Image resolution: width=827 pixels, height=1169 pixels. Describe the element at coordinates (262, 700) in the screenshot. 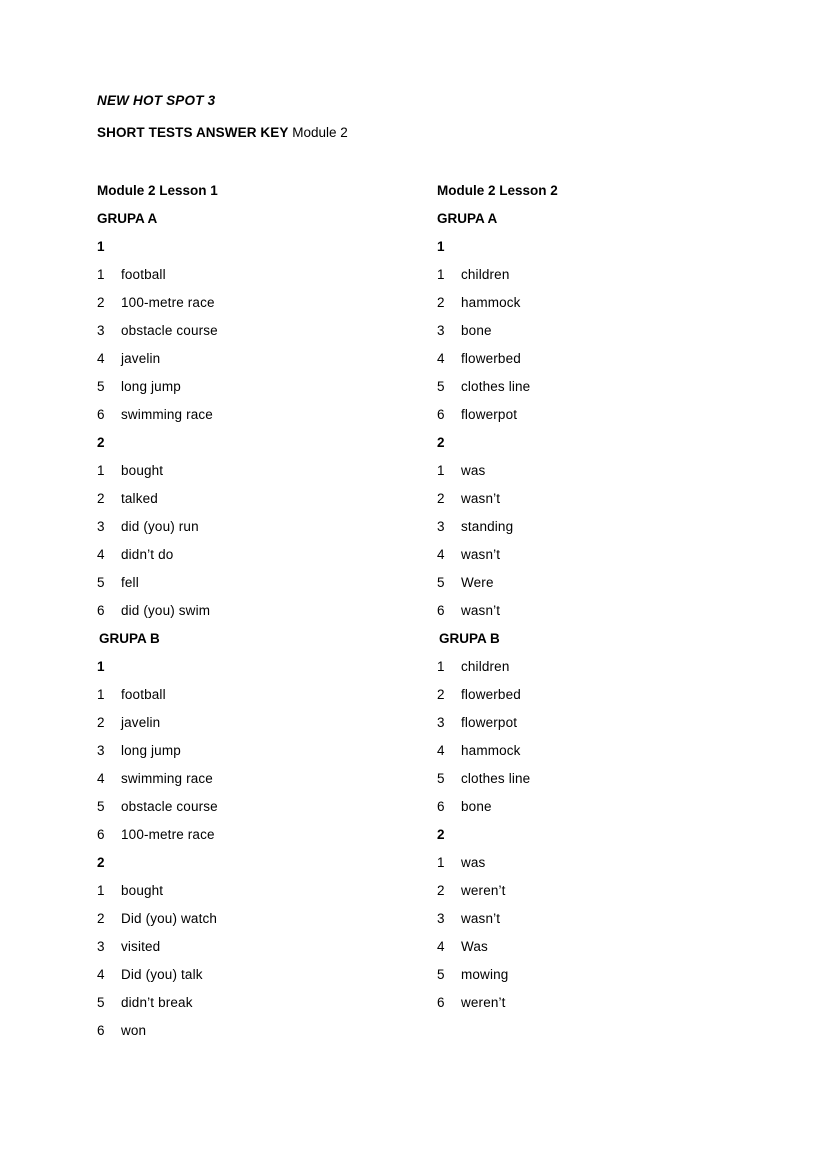

I see `answer-row: 1 football` at that location.